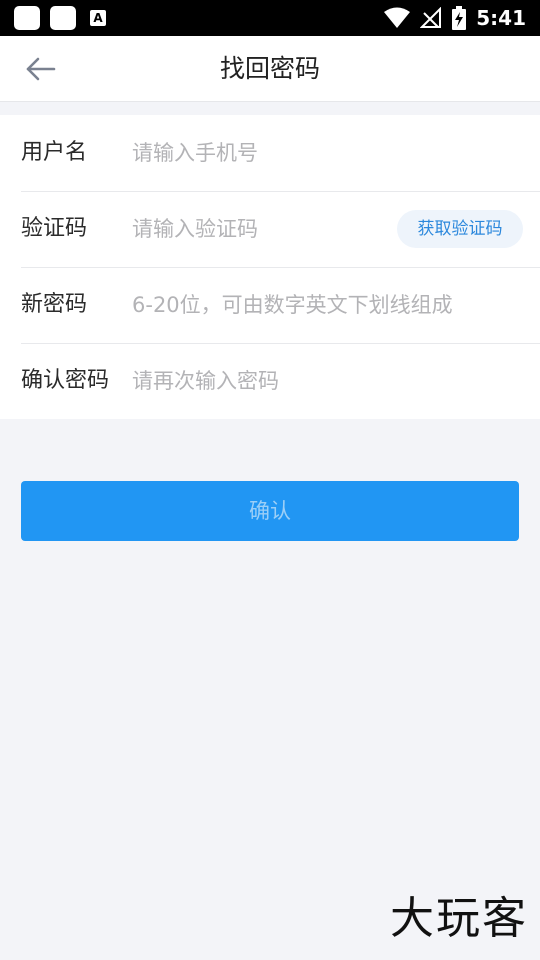  What do you see at coordinates (459, 18) in the screenshot?
I see `battery-charging-icon` at bounding box center [459, 18].